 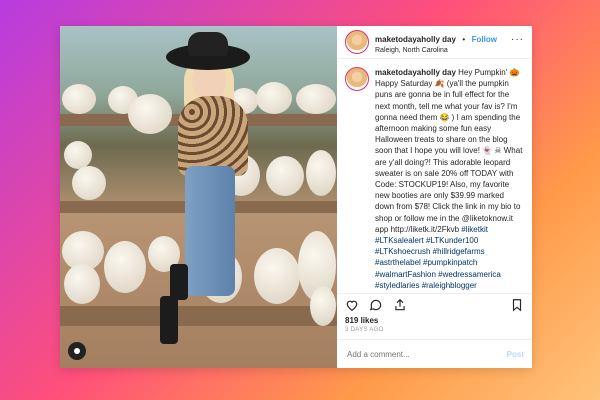 I want to click on post-comment-button: Post, so click(x=515, y=354).